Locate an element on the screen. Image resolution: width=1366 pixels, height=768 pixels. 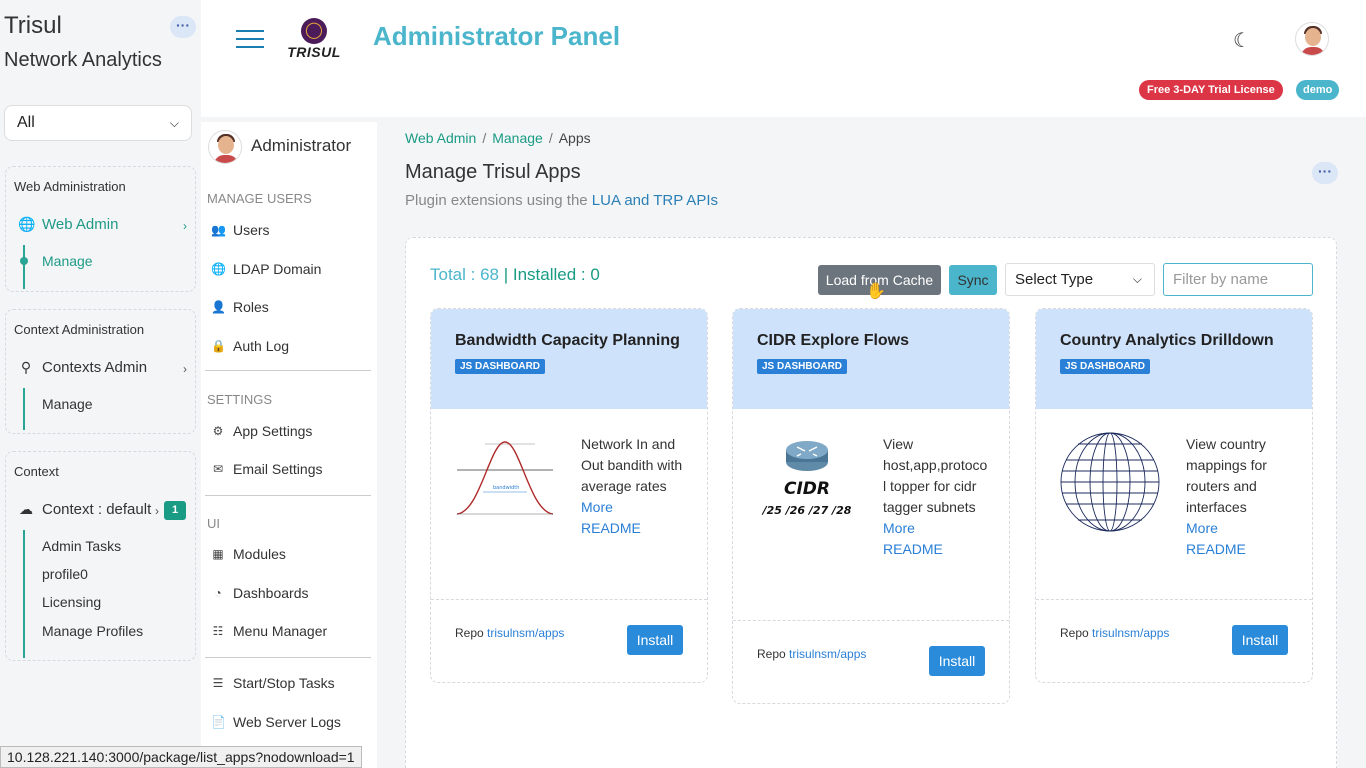
menu-web-server-logs: 📄 Web Server Logs is located at coordinates (276, 722).